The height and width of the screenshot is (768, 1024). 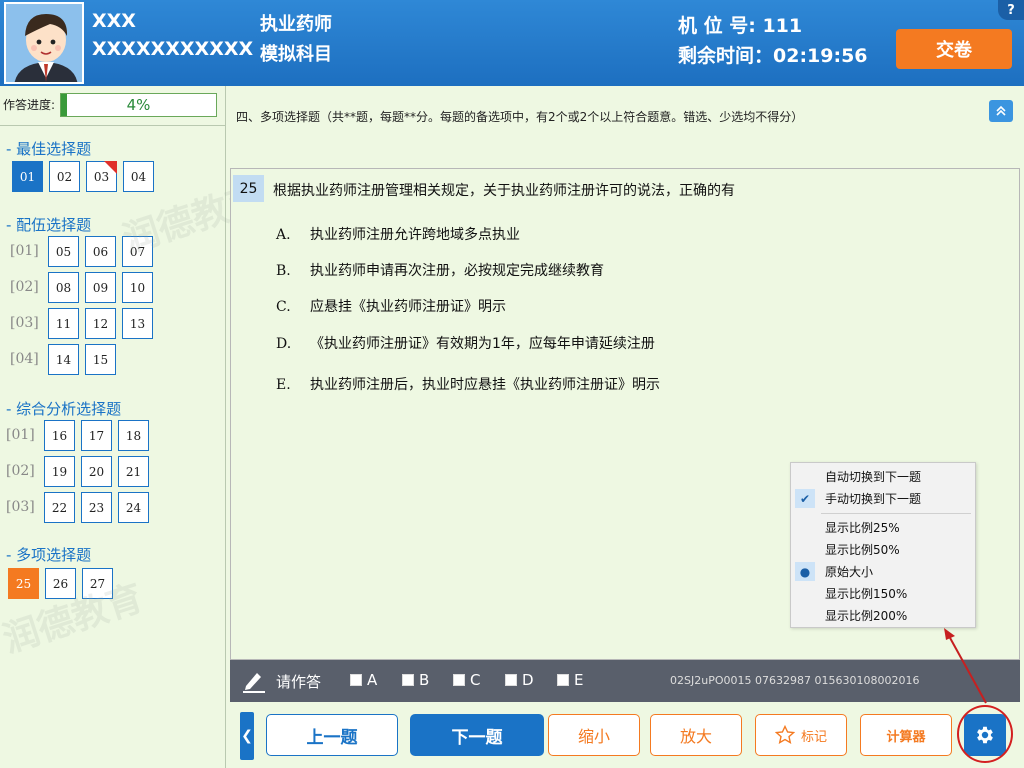 What do you see at coordinates (283, 235) in the screenshot?
I see `option-letter: A.` at bounding box center [283, 235].